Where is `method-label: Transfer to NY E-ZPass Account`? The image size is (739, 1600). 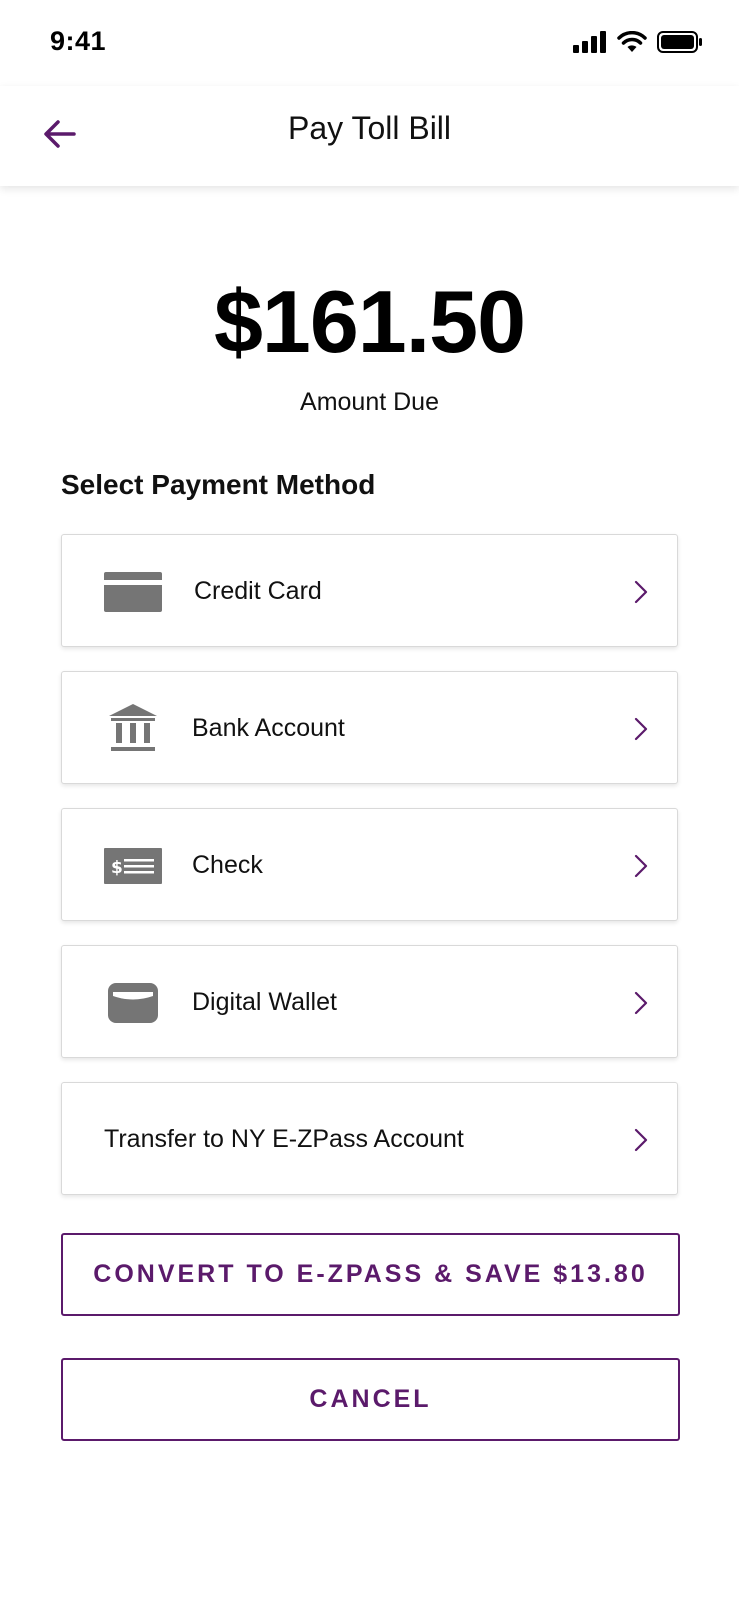 method-label: Transfer to NY E-ZPass Account is located at coordinates (284, 1139).